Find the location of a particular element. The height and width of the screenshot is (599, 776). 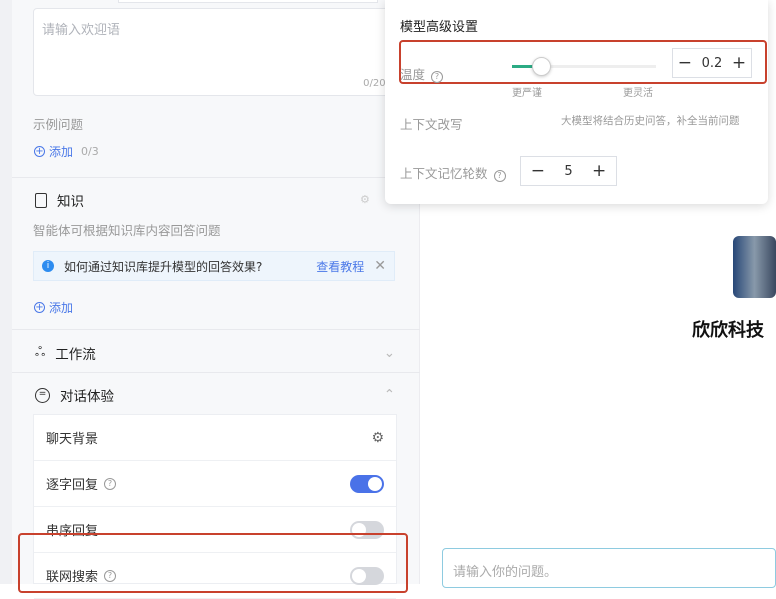

chat-icon: = is located at coordinates (42, 395).